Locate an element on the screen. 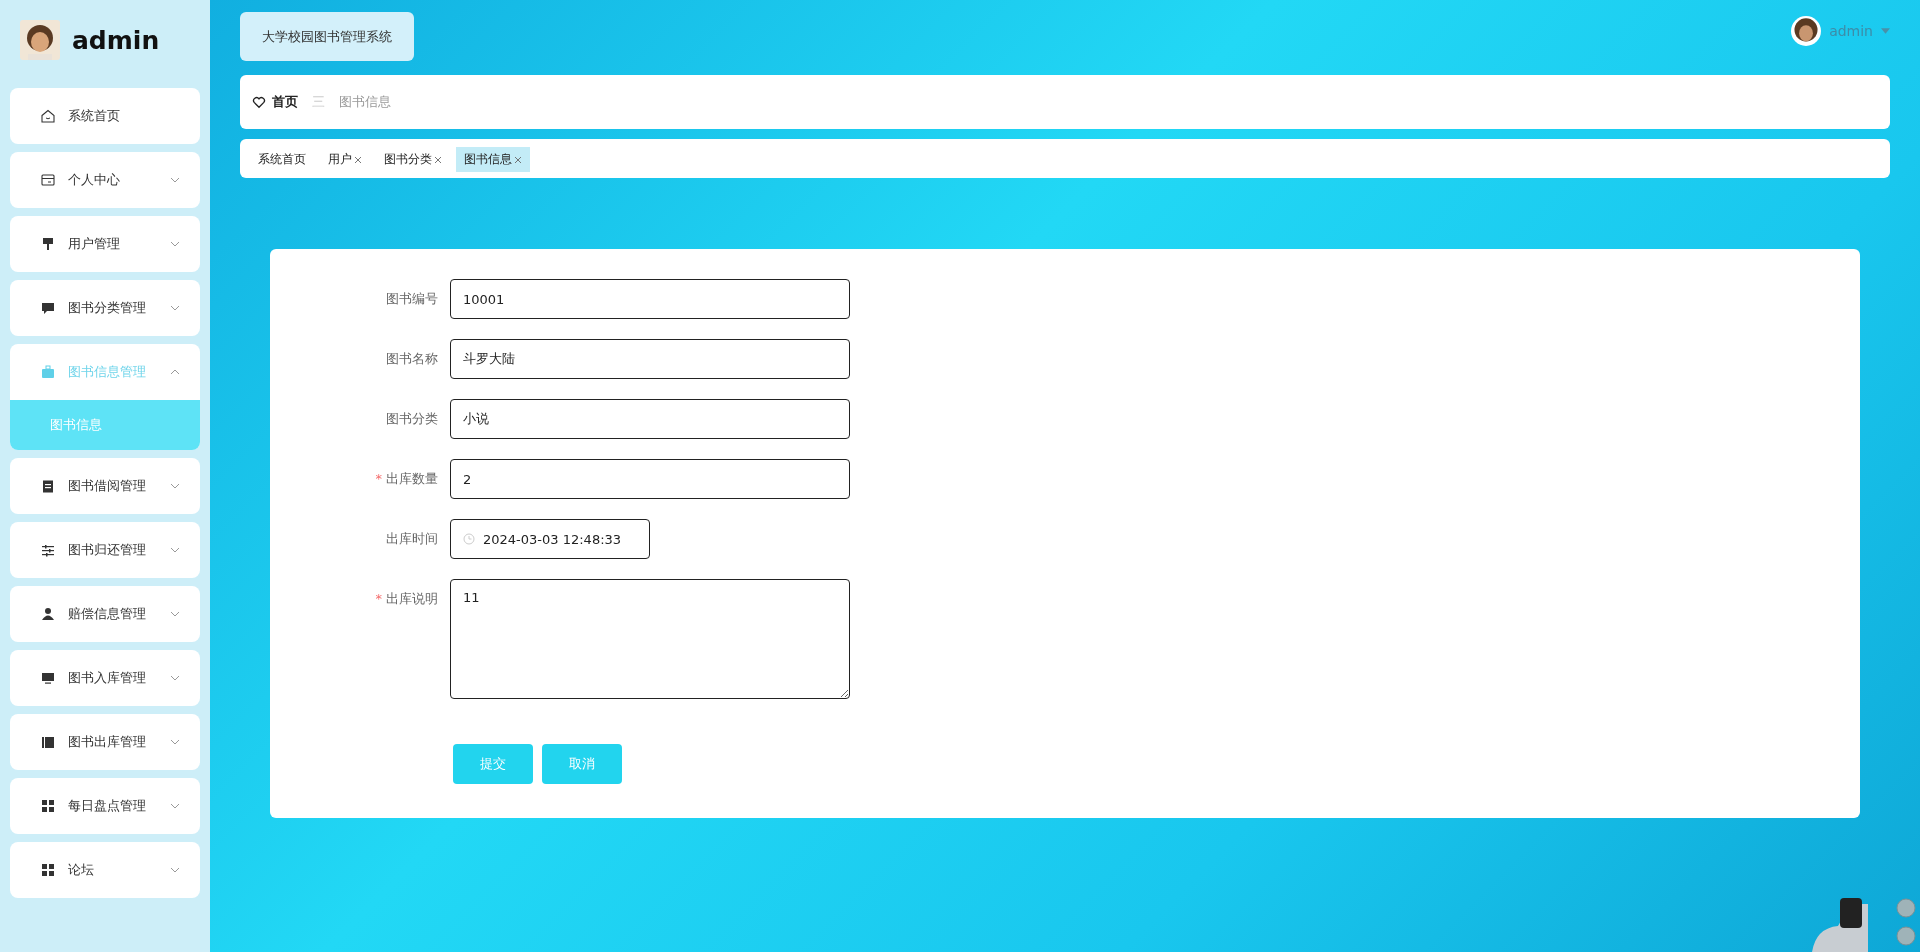 This screenshot has height=952, width=1920. system-title: 大学校园图书管理系统 is located at coordinates (327, 36).